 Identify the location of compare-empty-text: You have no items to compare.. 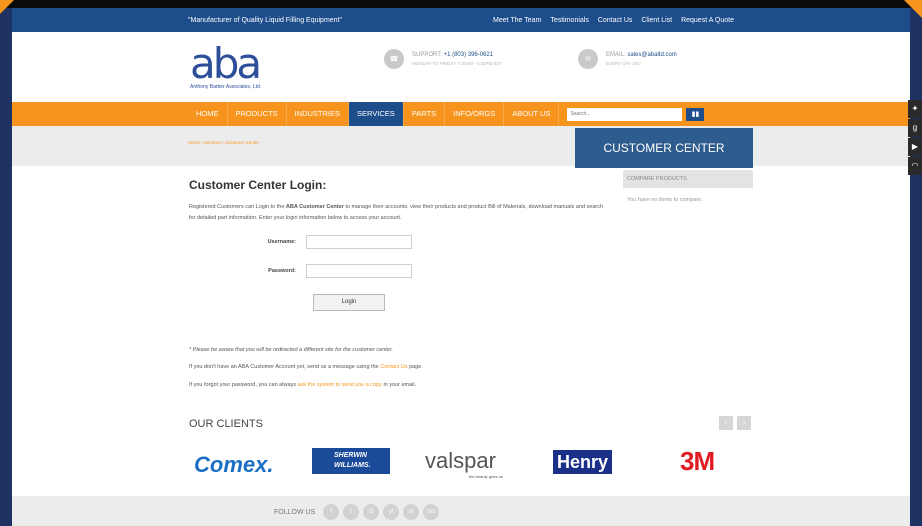
(665, 200).